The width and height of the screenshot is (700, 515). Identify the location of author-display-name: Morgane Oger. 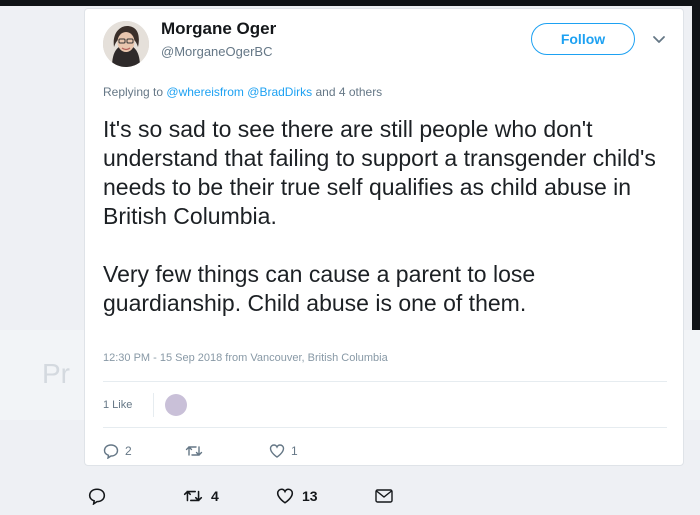
(218, 29).